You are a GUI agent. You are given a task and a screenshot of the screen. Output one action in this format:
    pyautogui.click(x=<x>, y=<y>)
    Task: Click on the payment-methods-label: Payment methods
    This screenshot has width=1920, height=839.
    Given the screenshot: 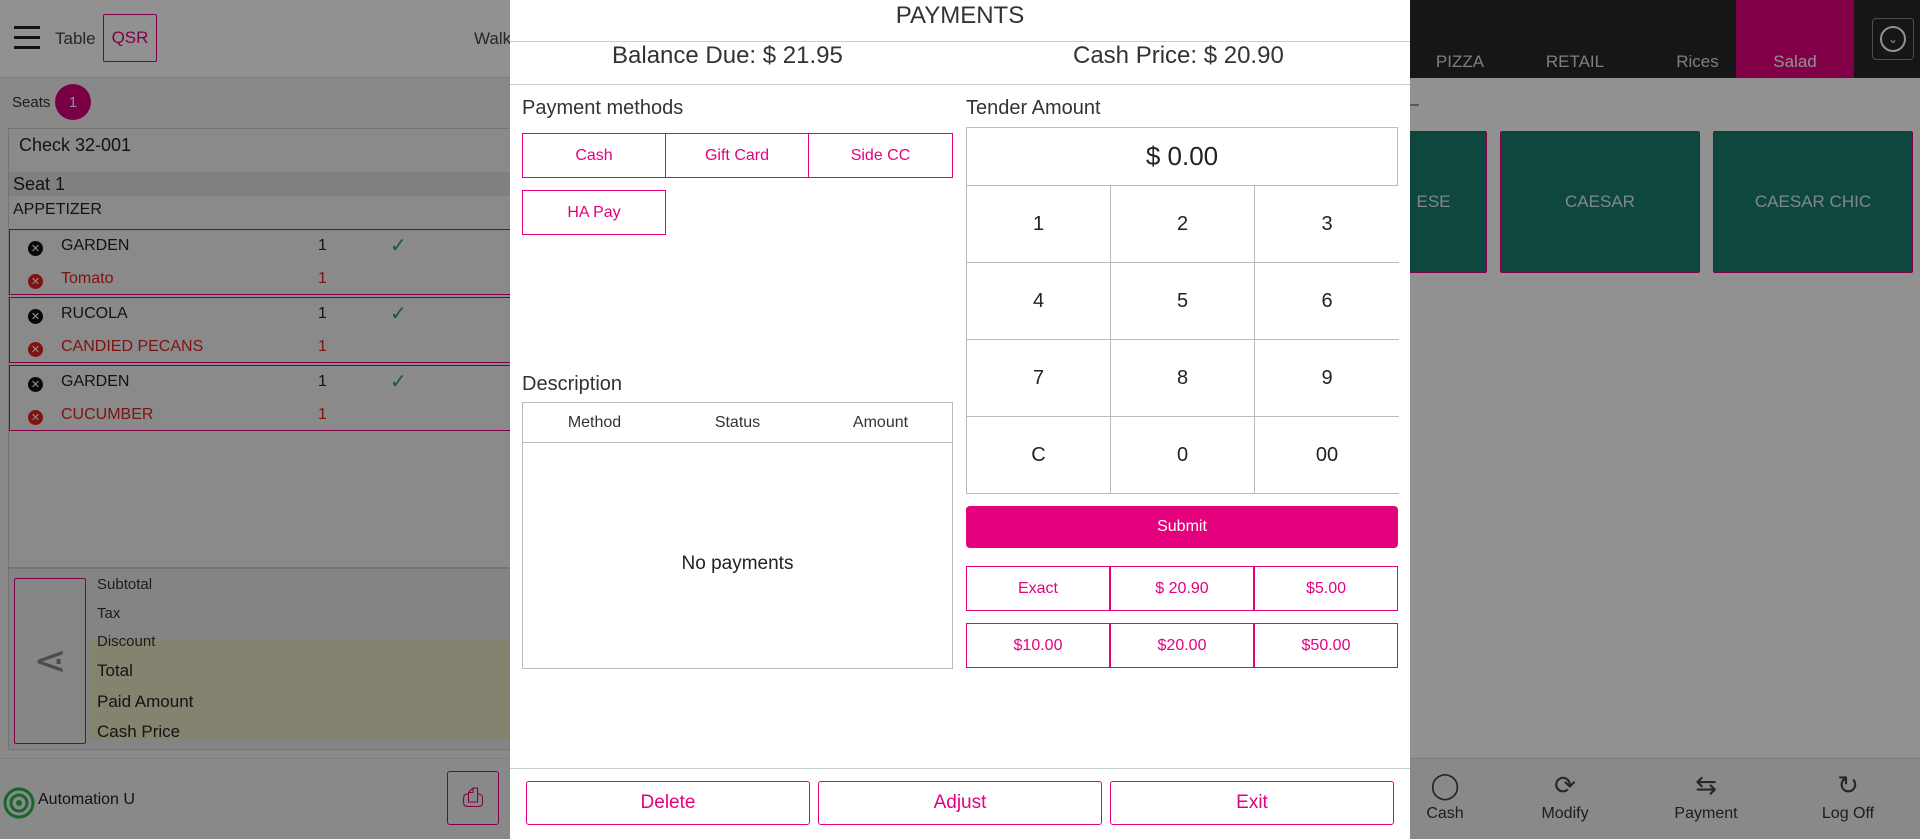 What is the action you would take?
    pyautogui.click(x=603, y=108)
    